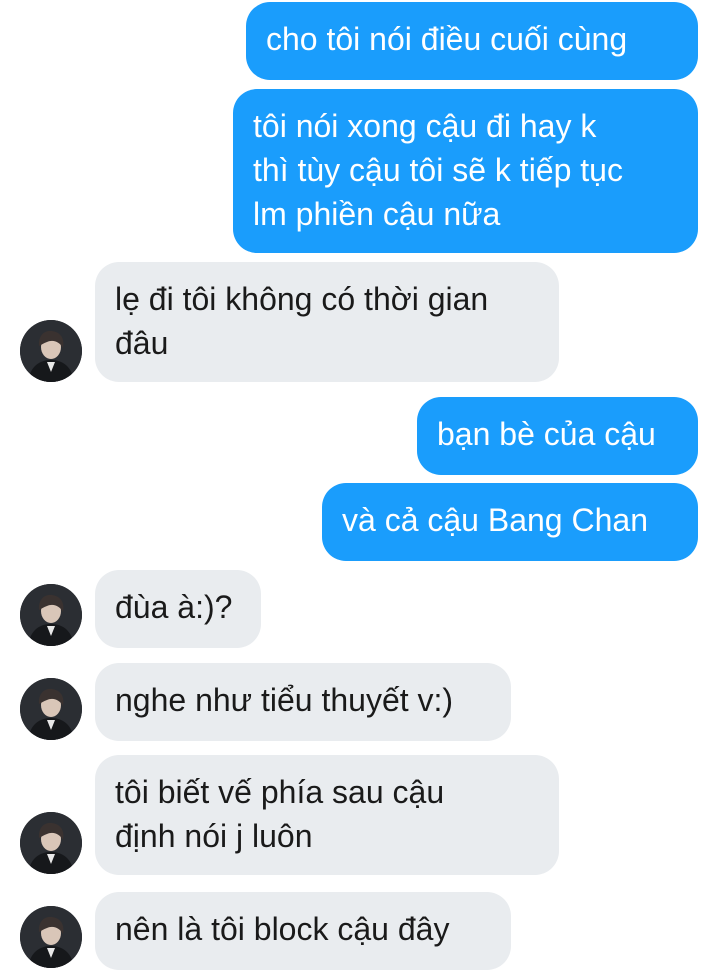 The width and height of the screenshot is (720, 976). I want to click on message-text: lẹ đi tôi không có thời gian đâu, so click(302, 321).